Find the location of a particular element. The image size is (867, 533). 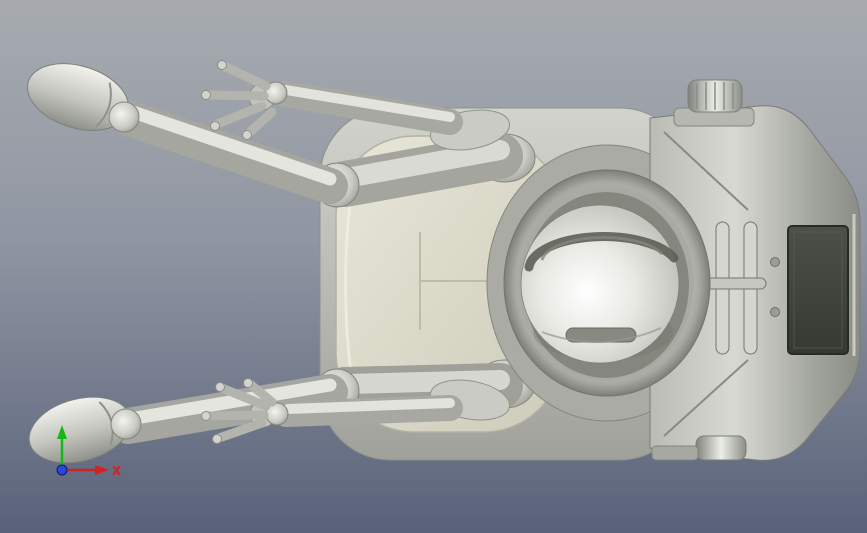

bottom-step is located at coordinates (675, 453).